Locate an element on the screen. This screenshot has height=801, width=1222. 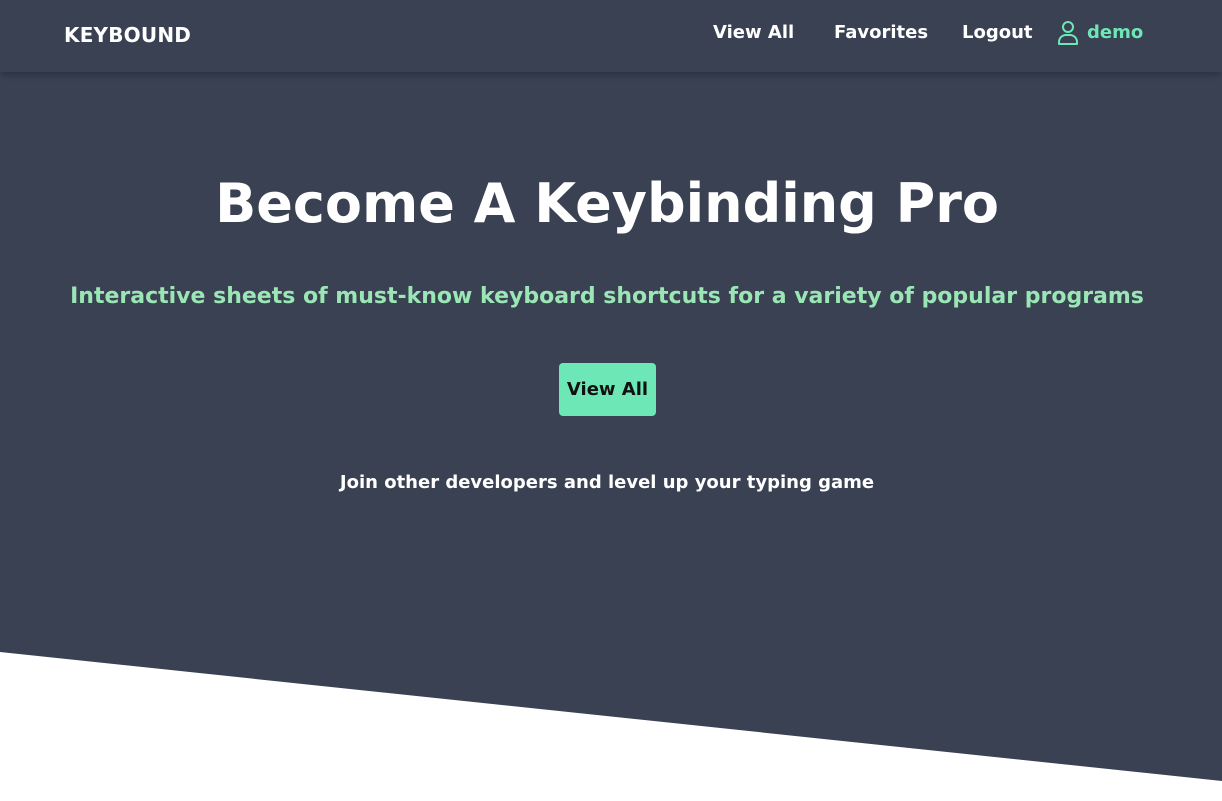
nav-link-view-all: View All is located at coordinates (753, 33).